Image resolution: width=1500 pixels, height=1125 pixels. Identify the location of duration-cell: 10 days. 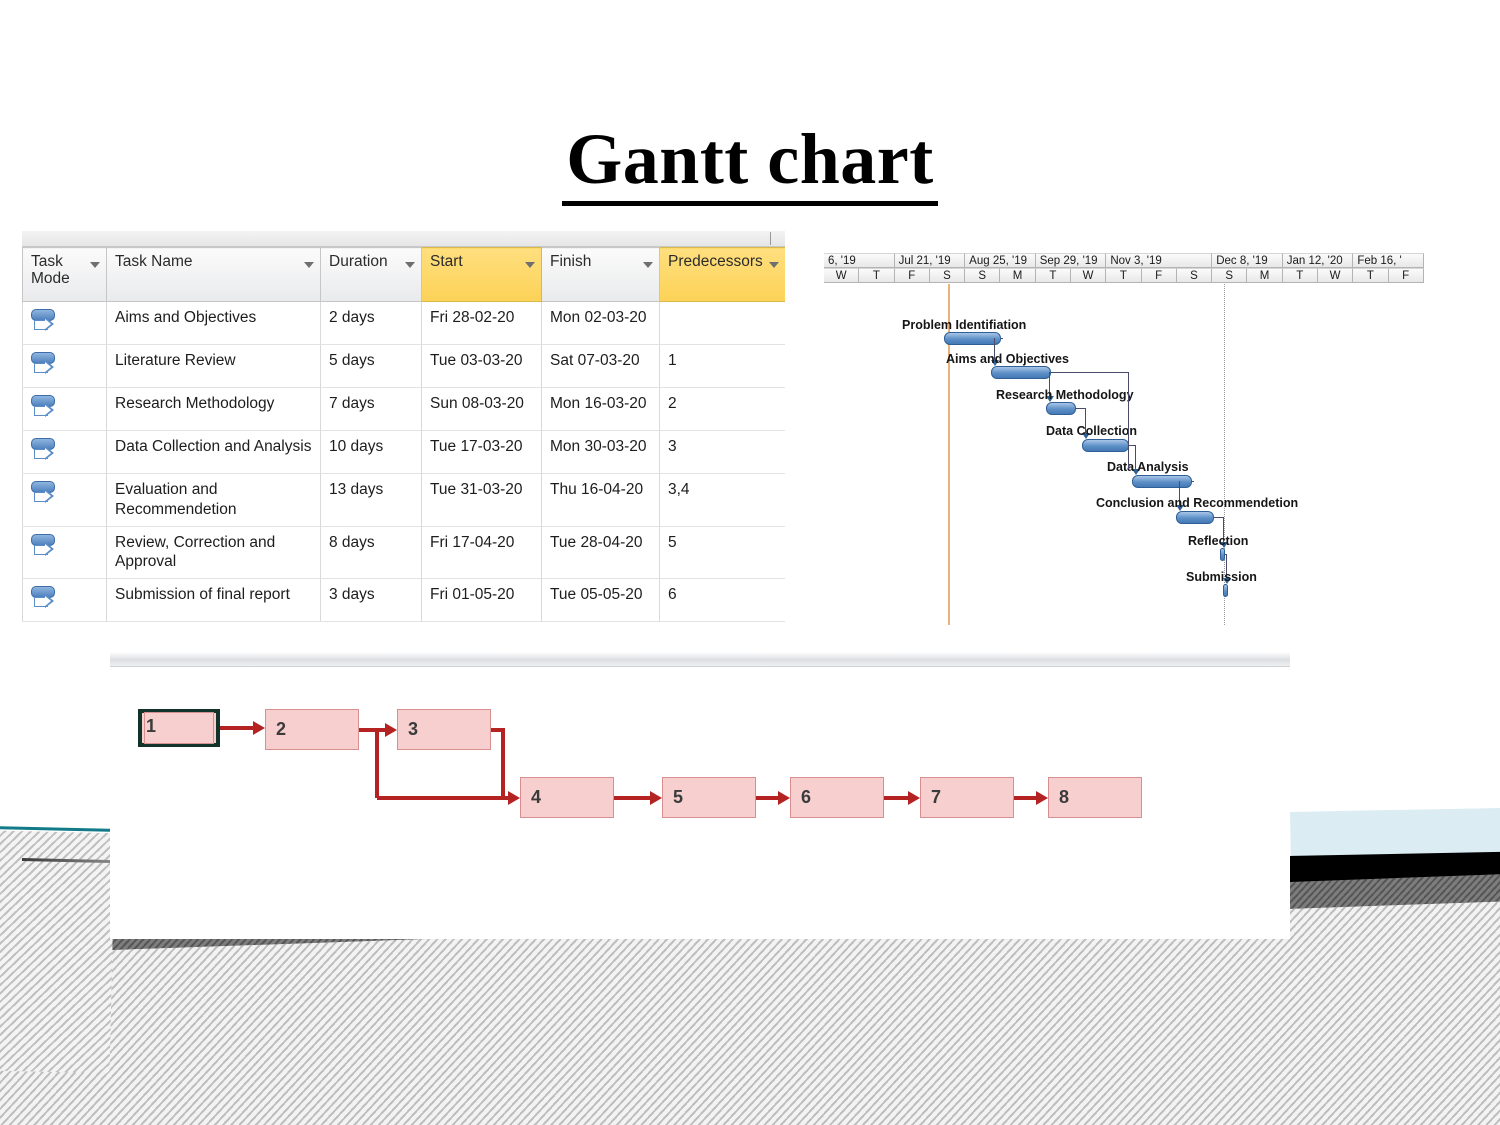
(371, 452).